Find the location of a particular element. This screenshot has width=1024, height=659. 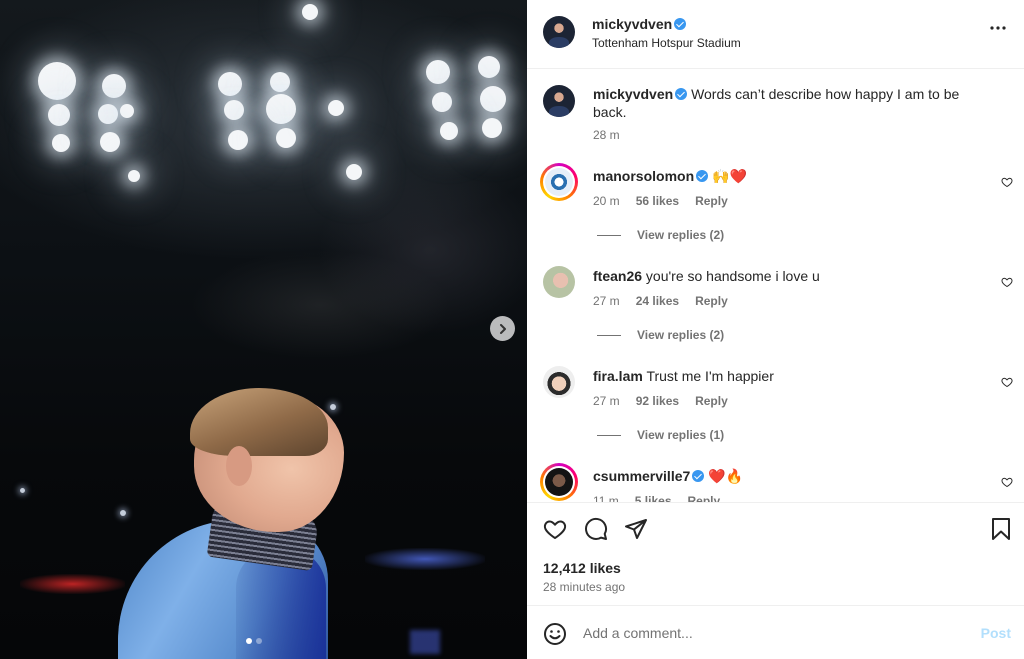

background-light is located at coordinates (22, 490).